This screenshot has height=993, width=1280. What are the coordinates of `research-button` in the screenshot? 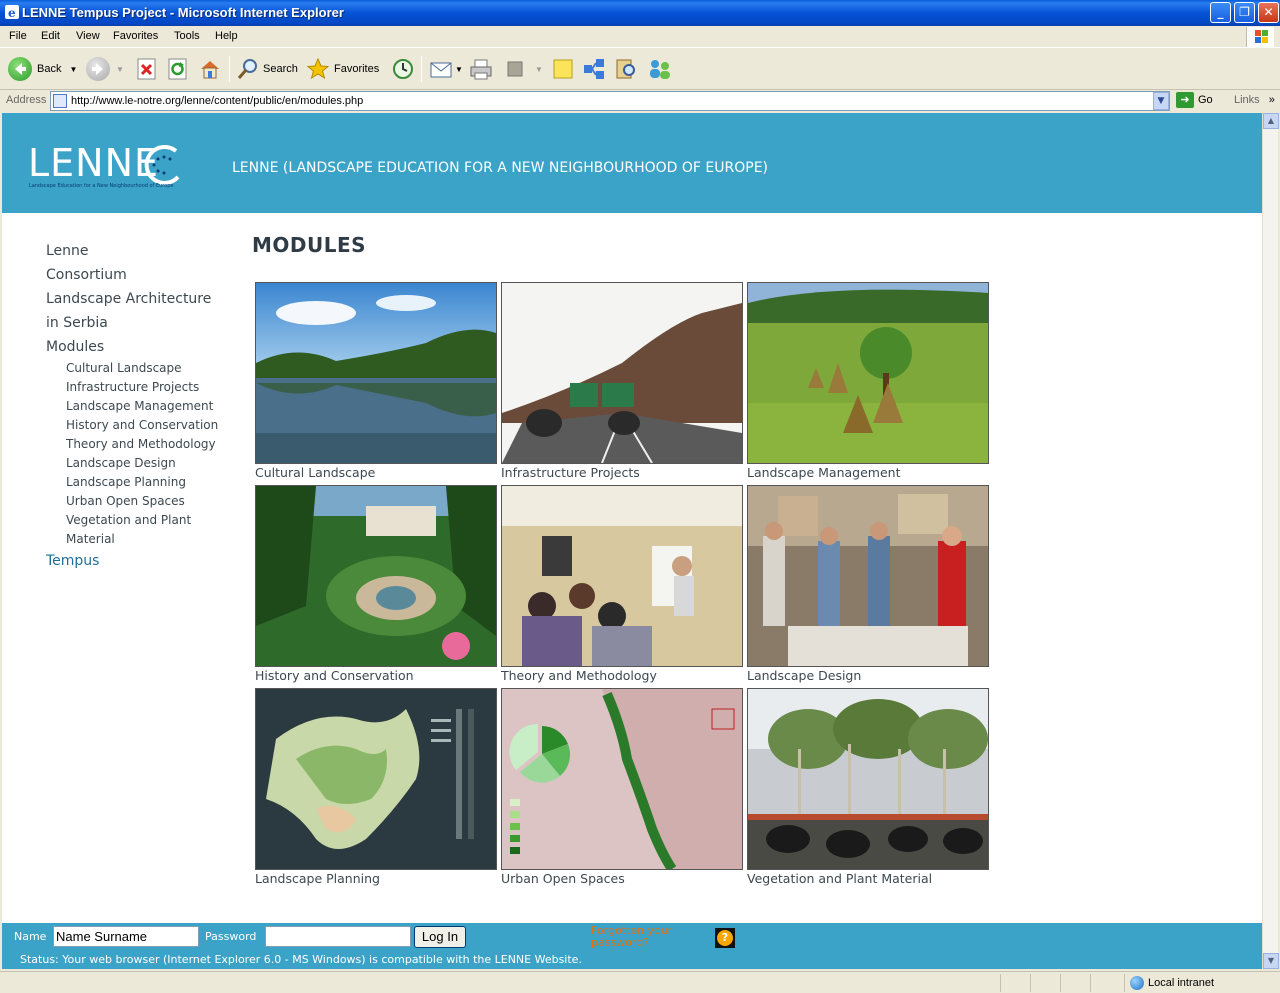 It's located at (626, 69).